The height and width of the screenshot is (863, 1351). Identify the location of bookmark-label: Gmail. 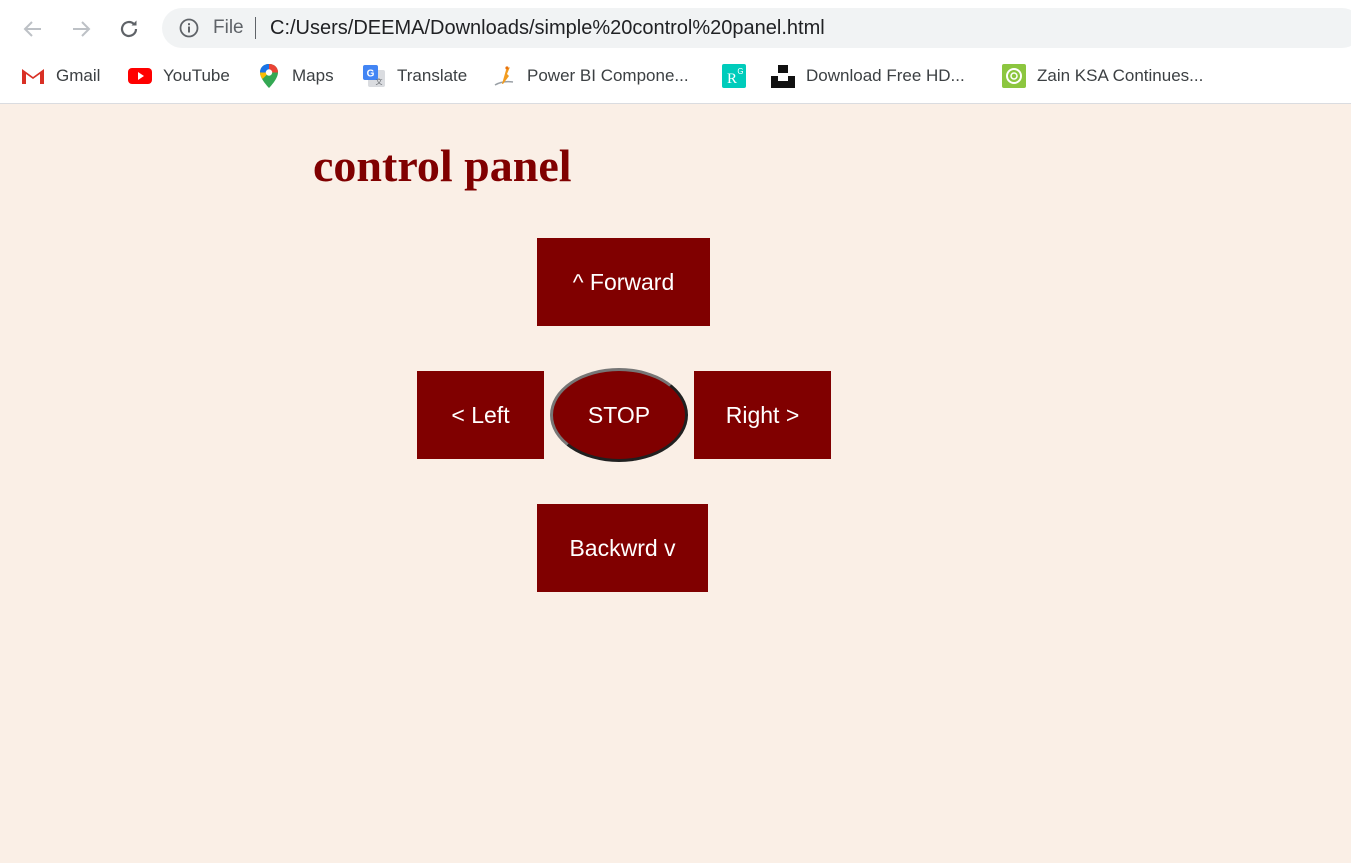
(78, 75).